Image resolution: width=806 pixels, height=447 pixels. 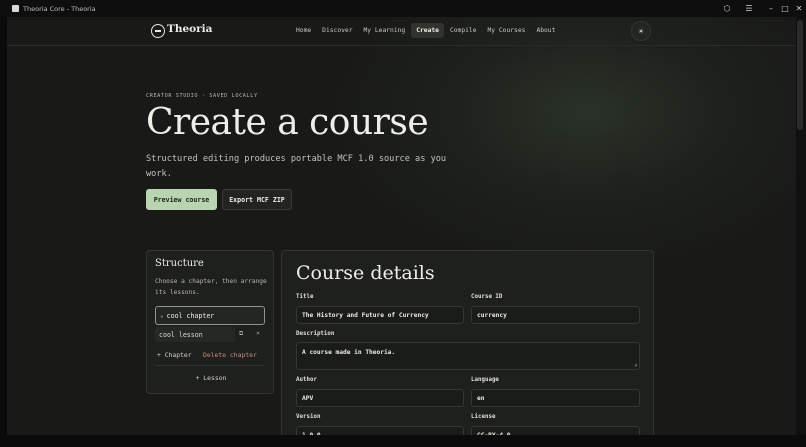 I want to click on chapter-label: cool chapter, so click(x=190, y=315).